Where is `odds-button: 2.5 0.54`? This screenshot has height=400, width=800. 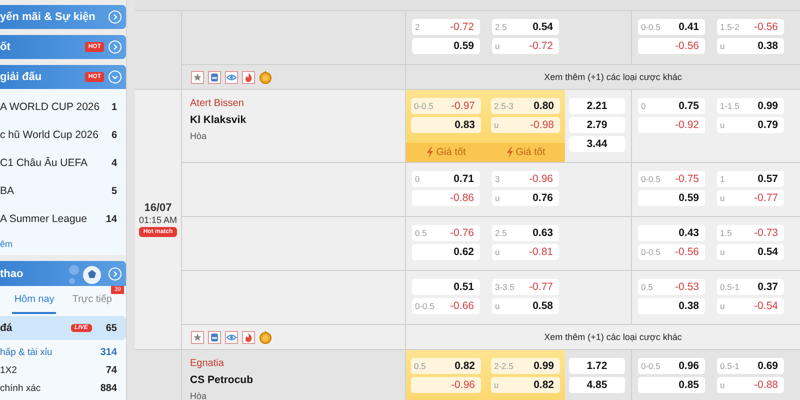
odds-button: 2.5 0.54 is located at coordinates (525, 27).